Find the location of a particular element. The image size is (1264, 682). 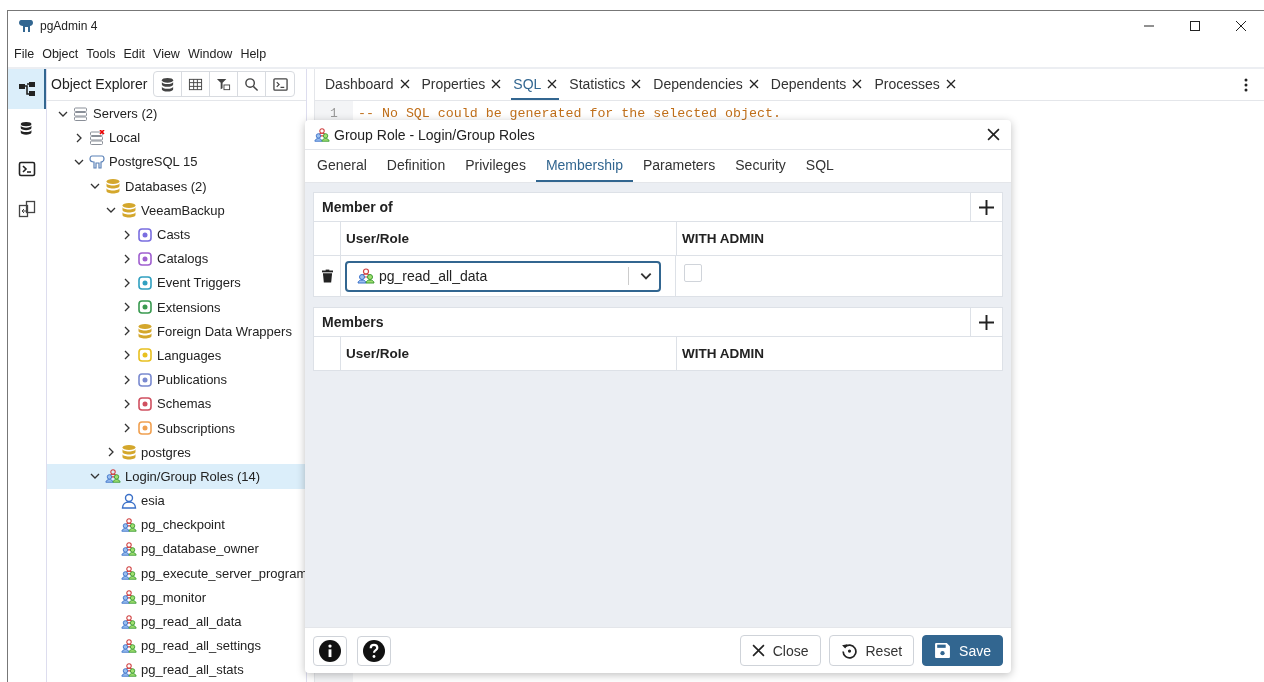

tree-item: Publications is located at coordinates (176, 379).